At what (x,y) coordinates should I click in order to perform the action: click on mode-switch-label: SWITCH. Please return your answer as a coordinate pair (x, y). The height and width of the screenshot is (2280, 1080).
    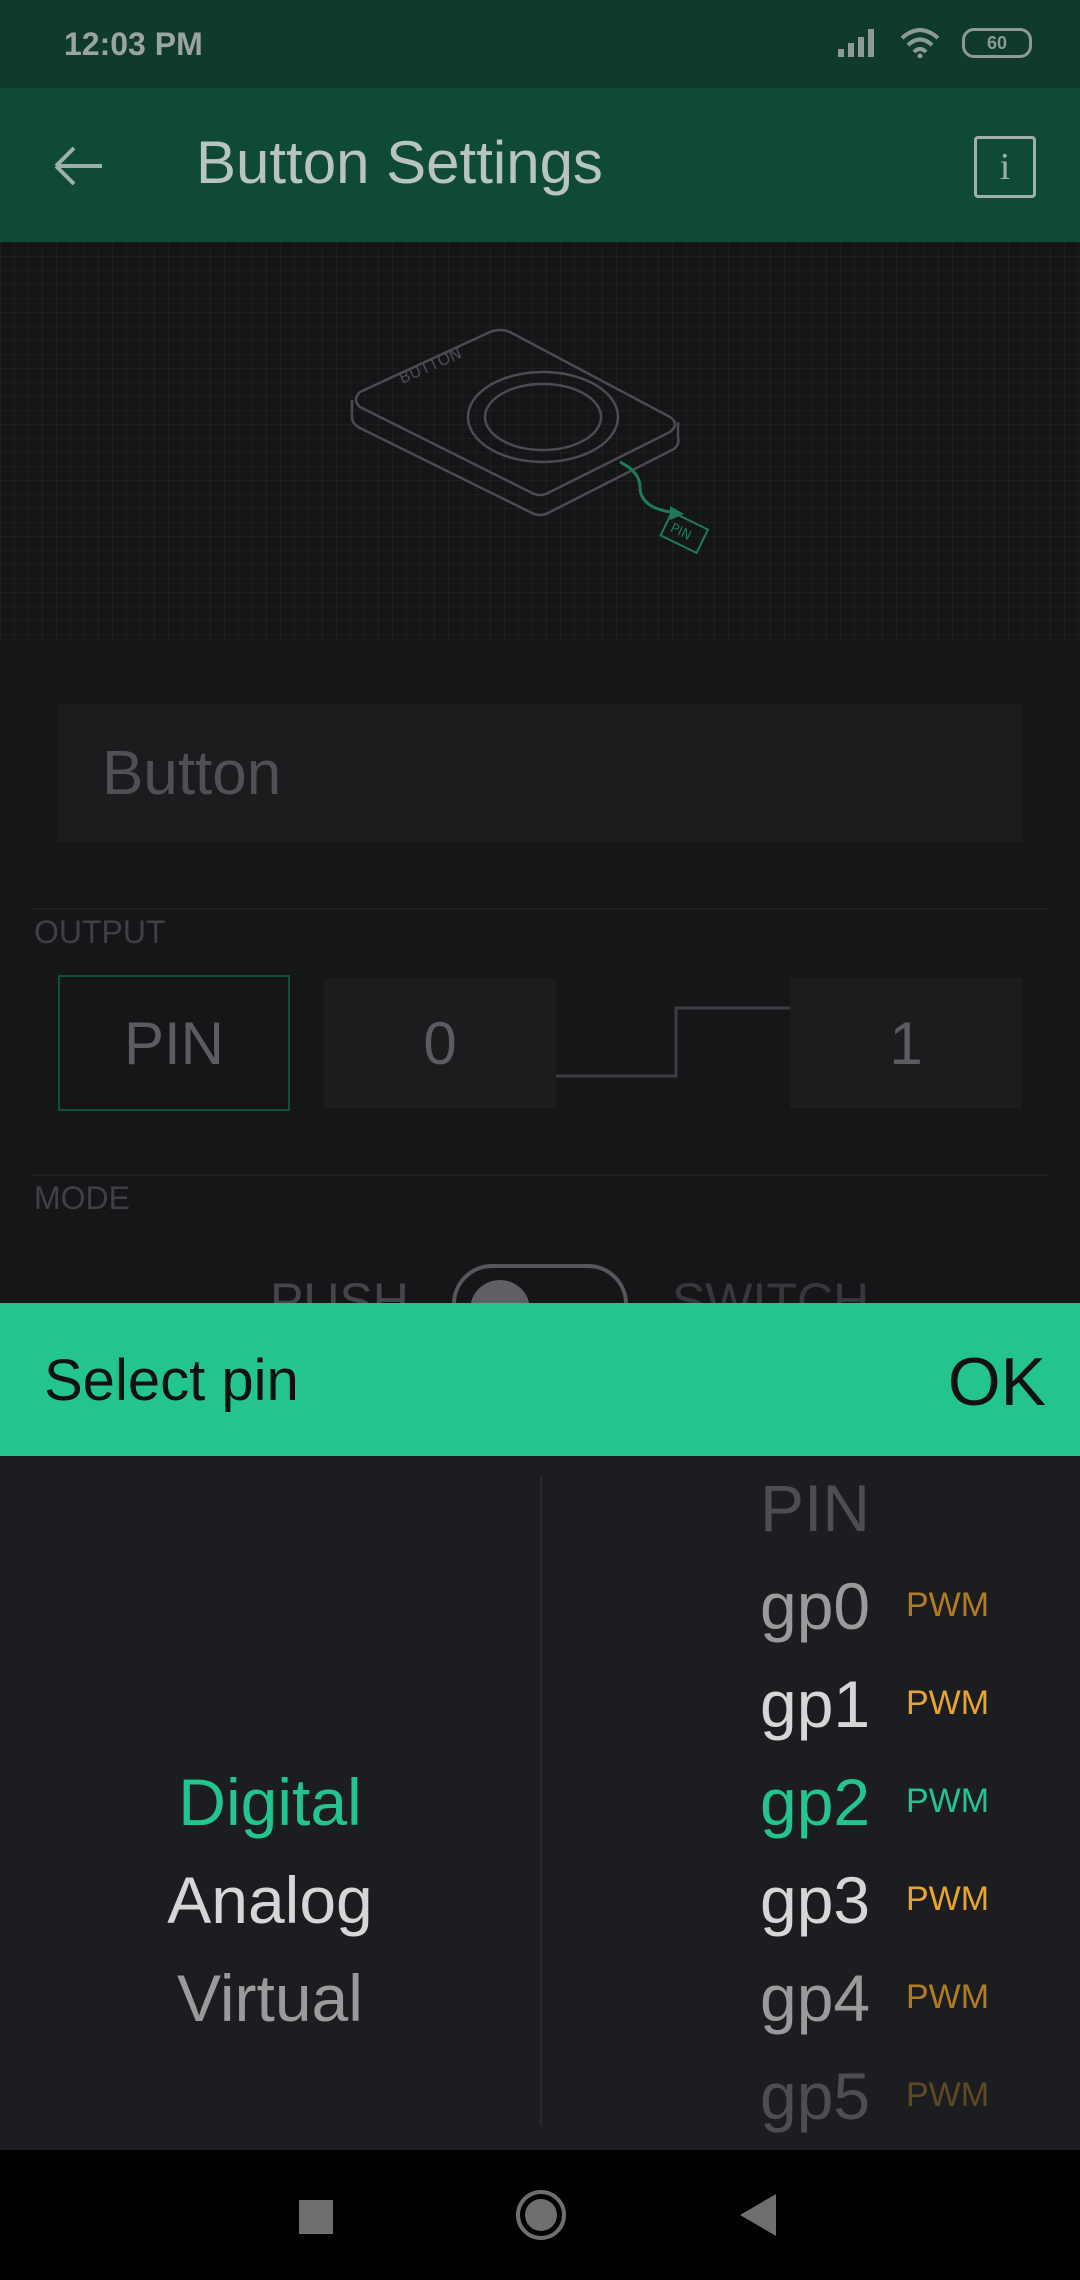
    Looking at the image, I should click on (771, 1288).